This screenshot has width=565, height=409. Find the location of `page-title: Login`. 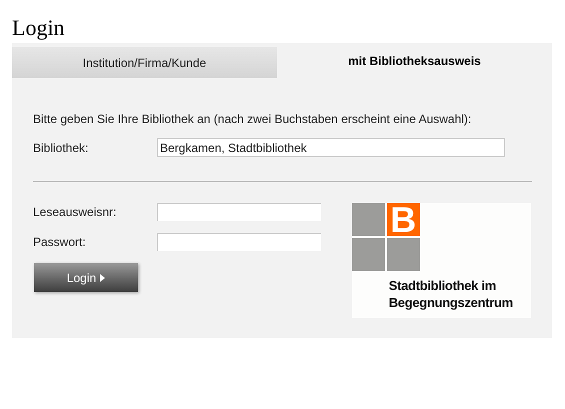

page-title: Login is located at coordinates (38, 28).